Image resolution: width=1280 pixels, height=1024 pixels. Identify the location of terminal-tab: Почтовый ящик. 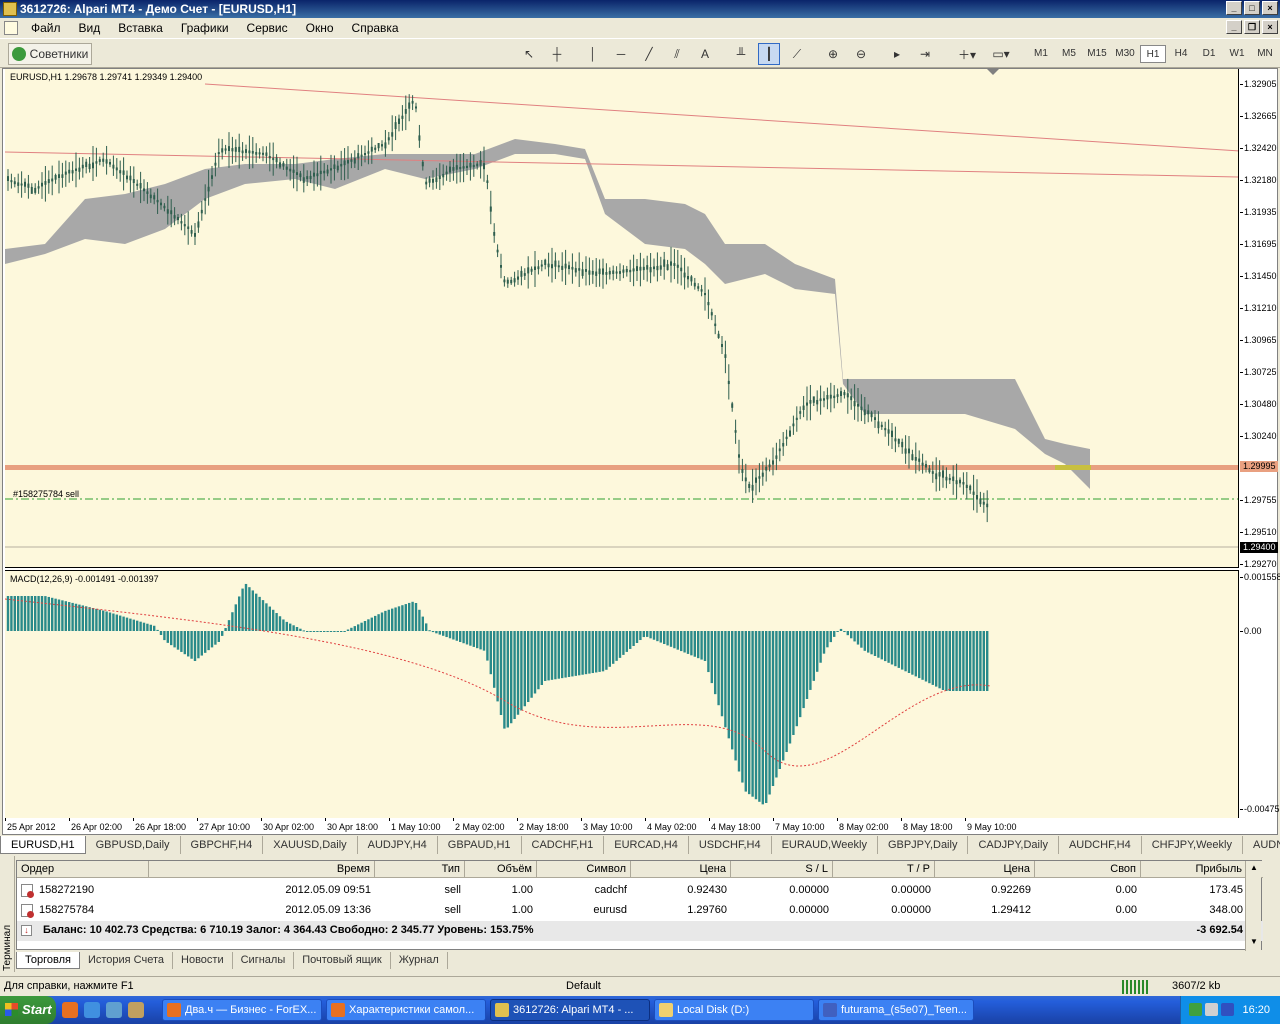
(342, 960).